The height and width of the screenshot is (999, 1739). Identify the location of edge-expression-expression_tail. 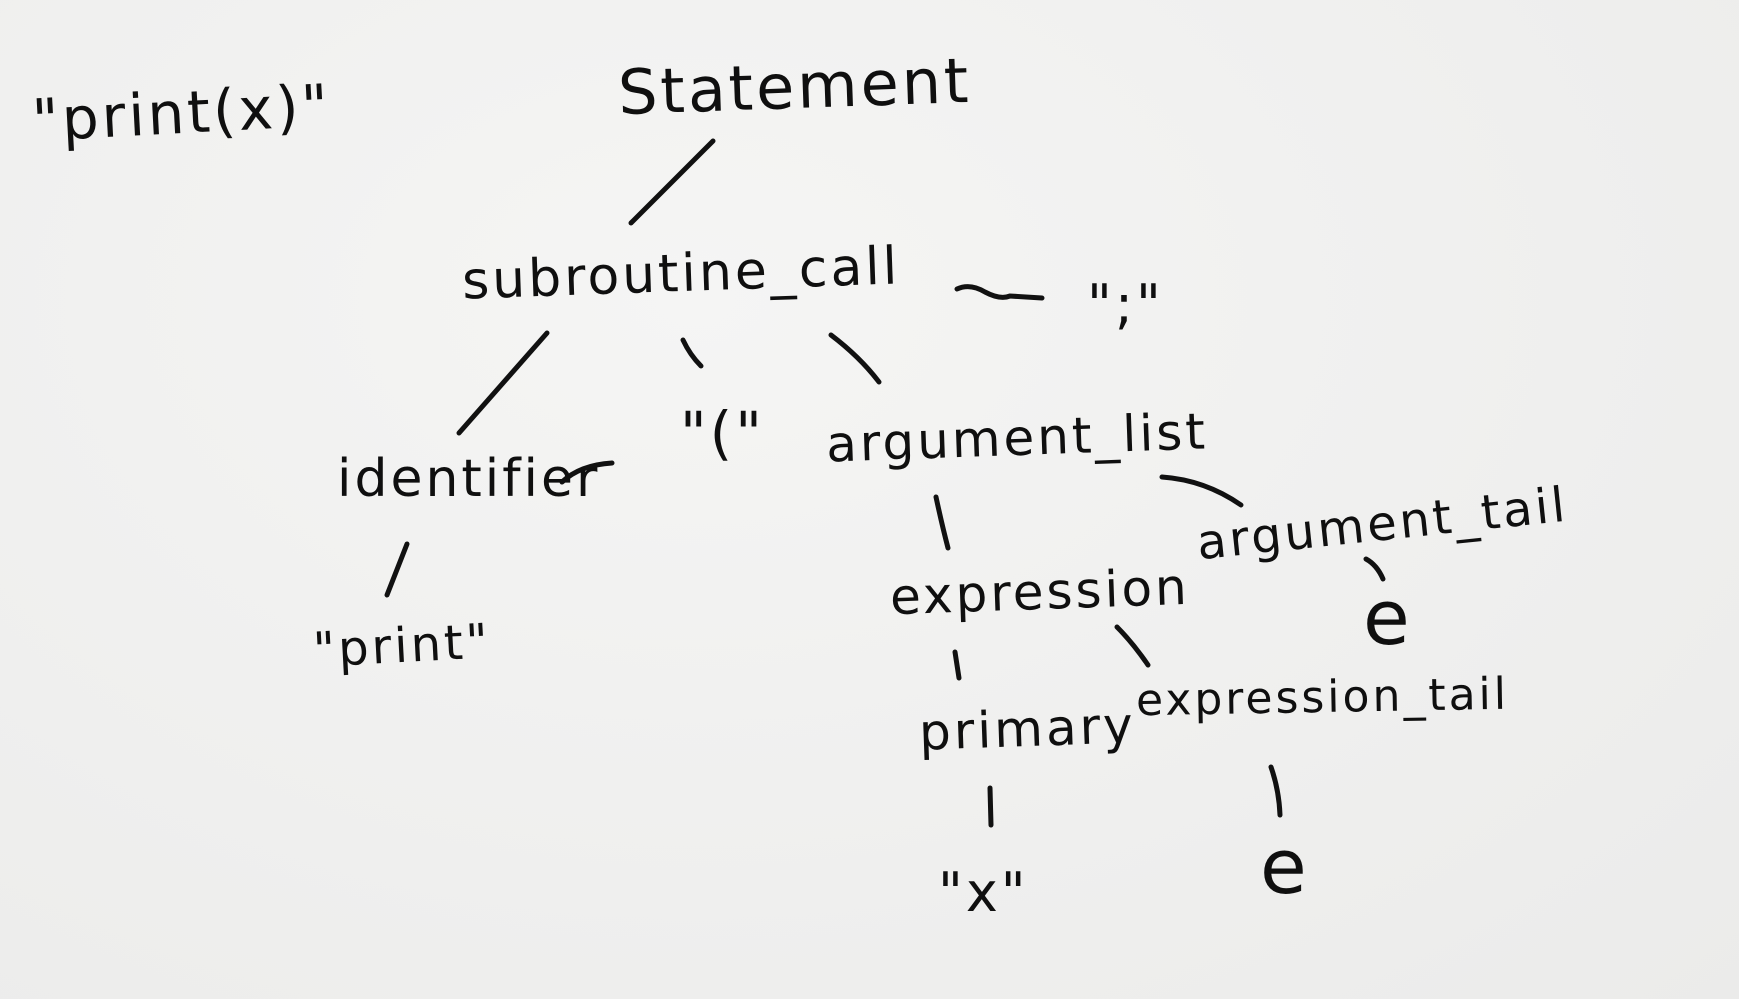
(1132, 646).